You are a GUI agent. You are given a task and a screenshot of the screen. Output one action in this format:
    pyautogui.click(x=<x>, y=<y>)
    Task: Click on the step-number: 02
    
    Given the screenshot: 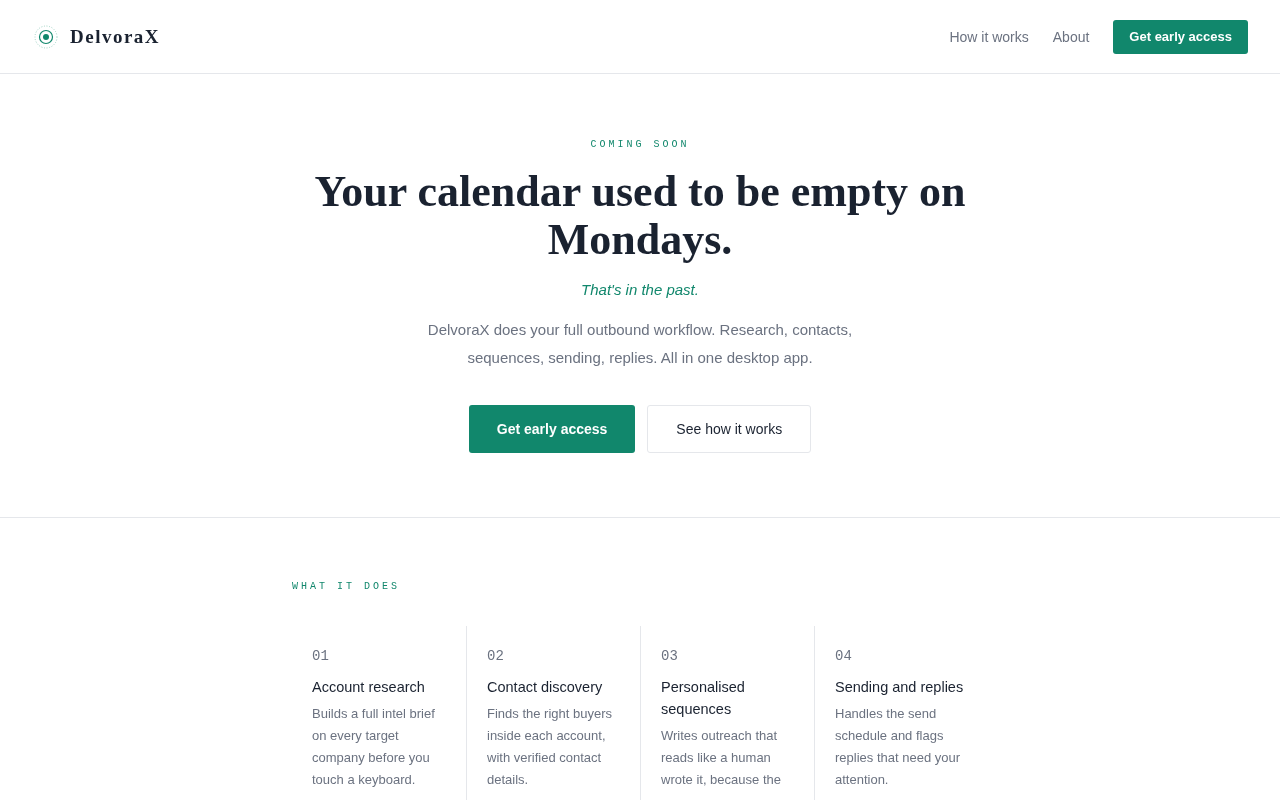 What is the action you would take?
    pyautogui.click(x=496, y=656)
    